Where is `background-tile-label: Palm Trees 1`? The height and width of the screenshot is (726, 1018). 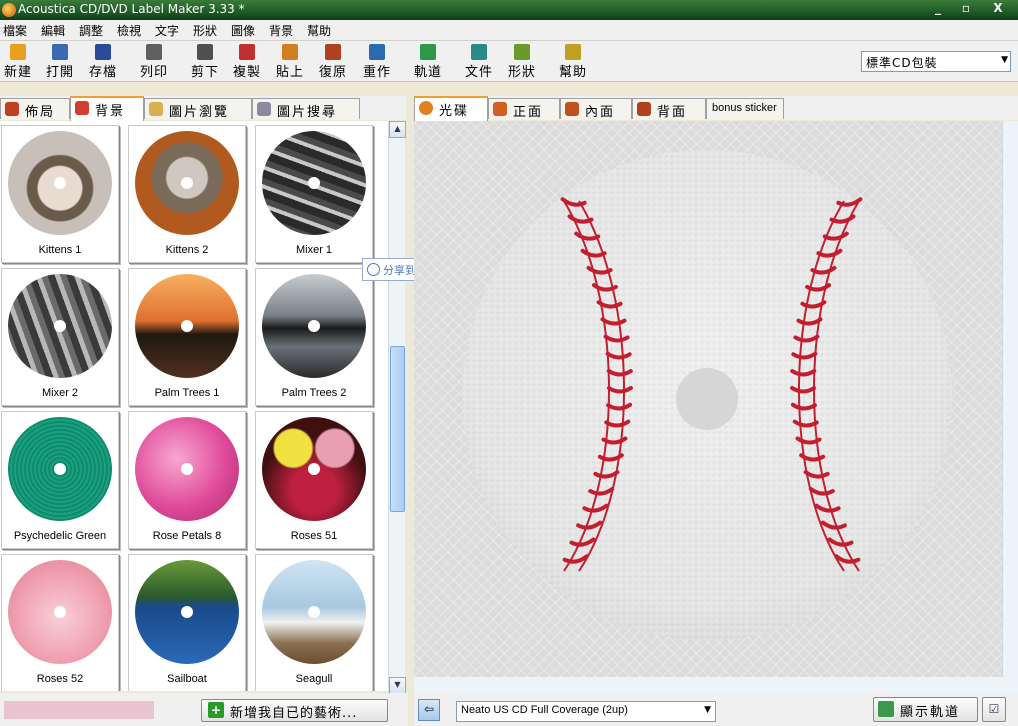 background-tile-label: Palm Trees 1 is located at coordinates (187, 393).